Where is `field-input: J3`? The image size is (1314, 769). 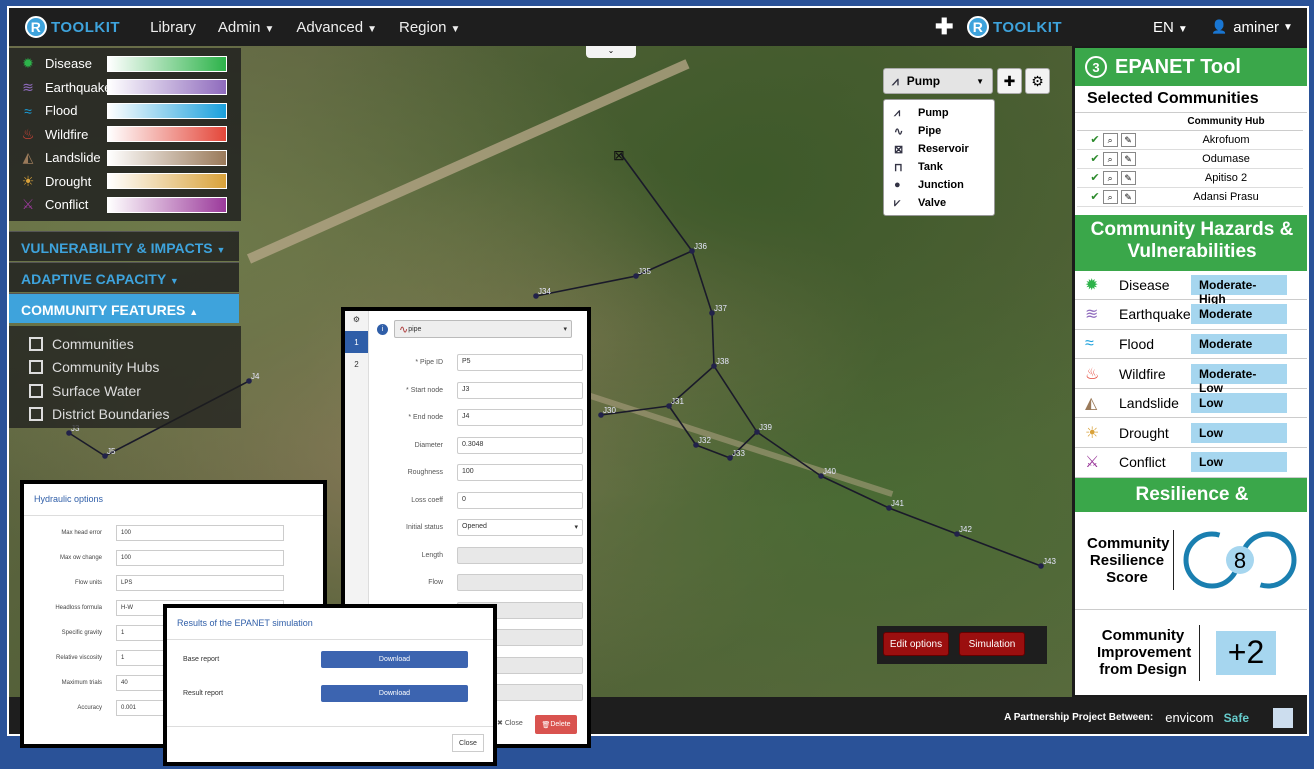 field-input: J3 is located at coordinates (520, 390).